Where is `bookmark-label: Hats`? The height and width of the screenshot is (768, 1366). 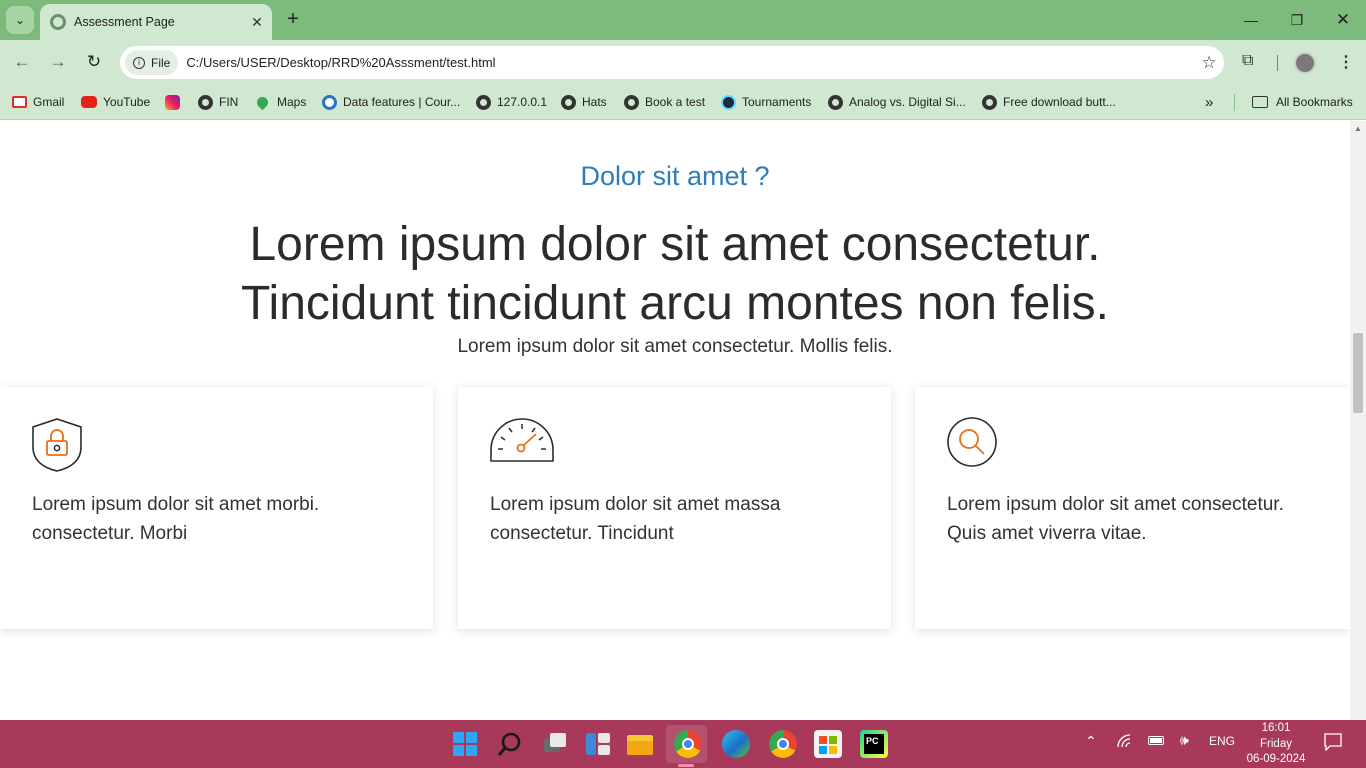
bookmark-label: Hats is located at coordinates (594, 102).